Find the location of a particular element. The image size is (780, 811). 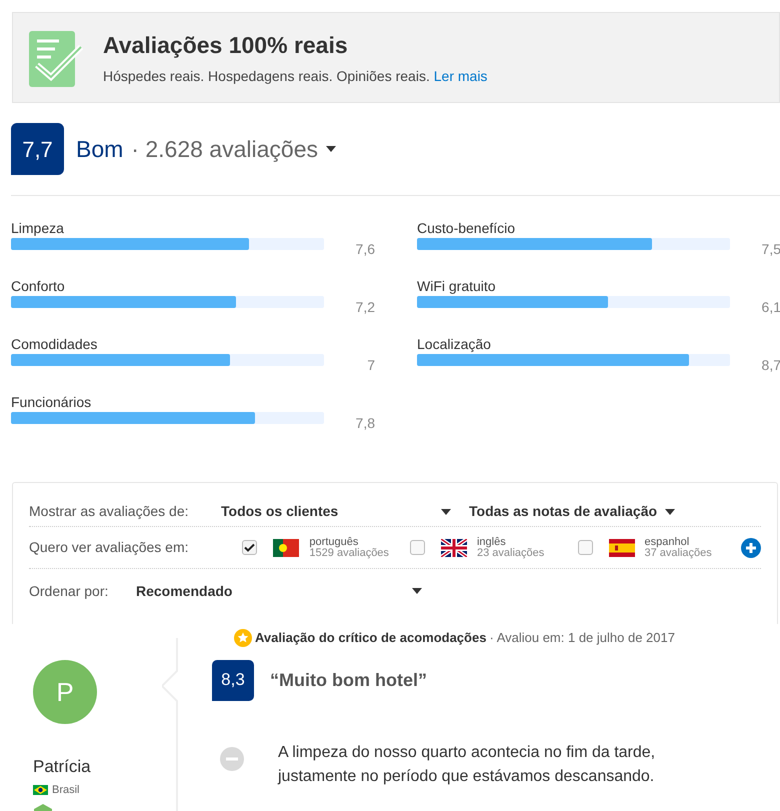

filter-label: Mostrar as avaliações de: is located at coordinates (109, 511).